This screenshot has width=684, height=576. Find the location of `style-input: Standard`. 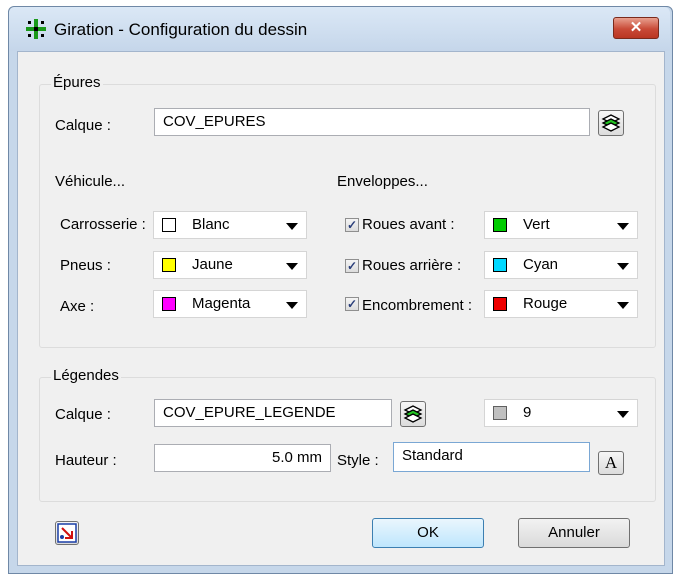

style-input: Standard is located at coordinates (491, 457).